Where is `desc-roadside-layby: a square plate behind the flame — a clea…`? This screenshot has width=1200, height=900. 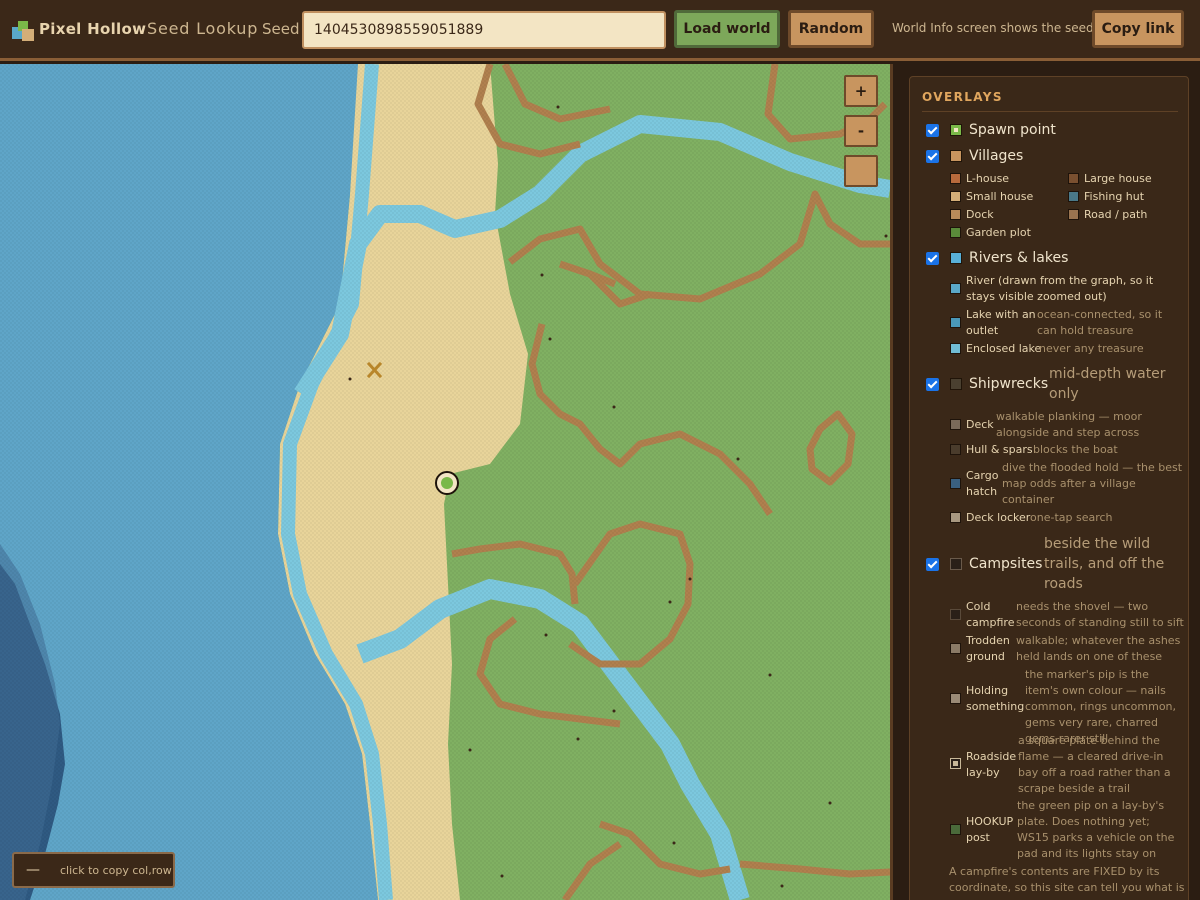 desc-roadside-layby: a square plate behind the flame — a clea… is located at coordinates (1094, 764).